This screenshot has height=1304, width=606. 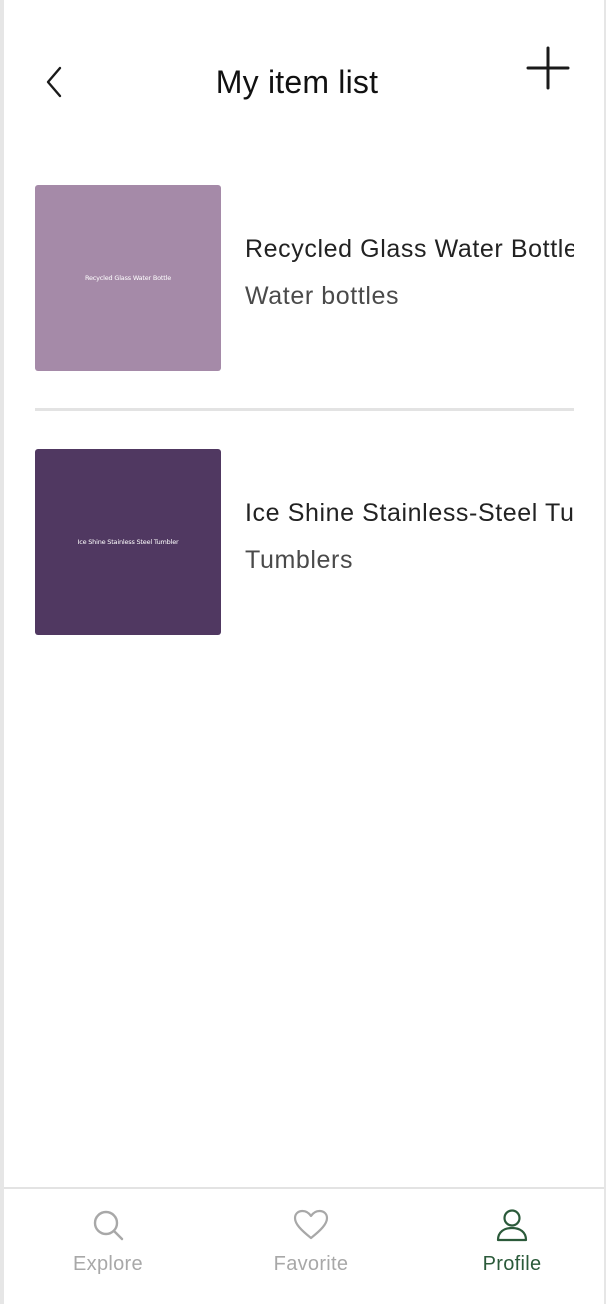 I want to click on page-title: My item list, so click(x=297, y=82).